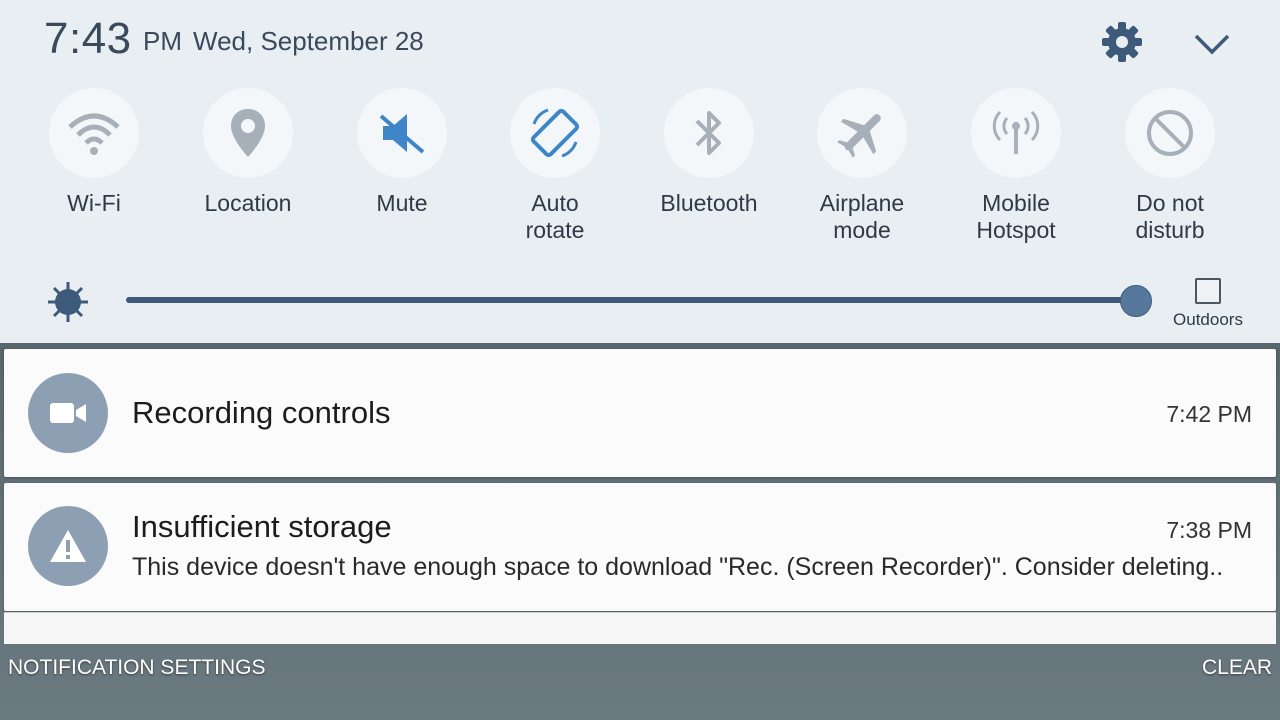 The height and width of the screenshot is (720, 1280). I want to click on airplane-icon, so click(862, 133).